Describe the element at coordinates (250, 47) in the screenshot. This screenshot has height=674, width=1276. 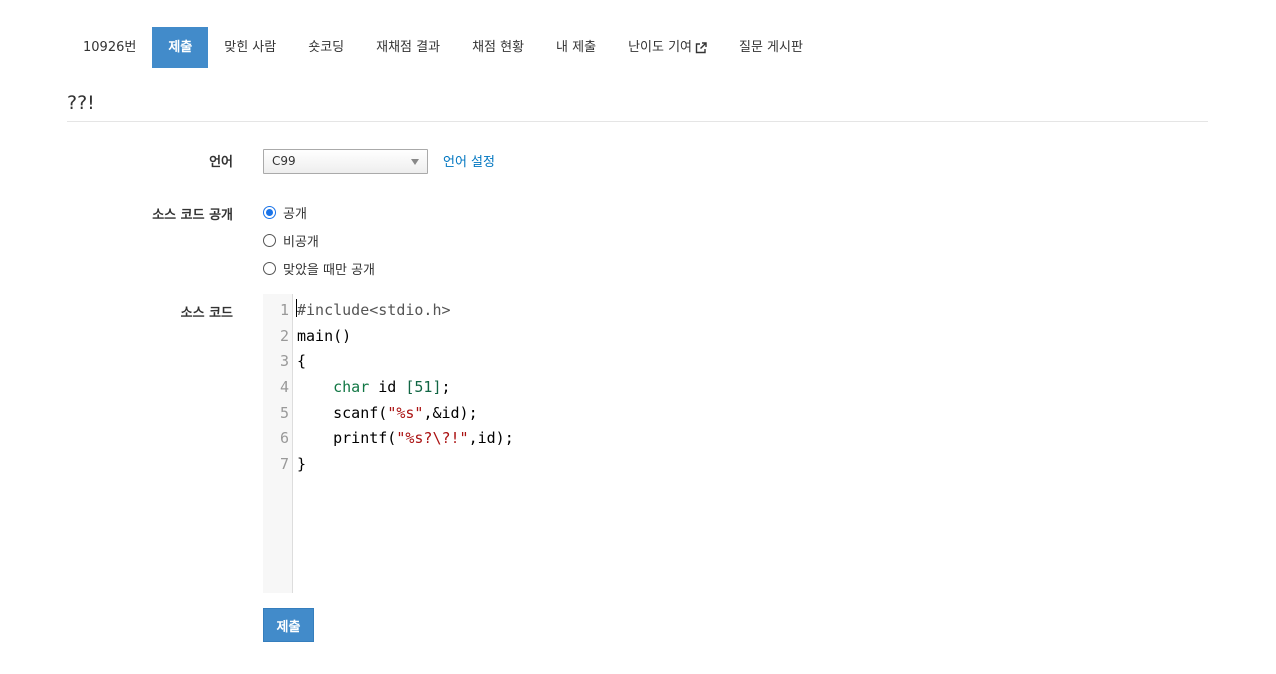
I see `tab-accepted-users: 맞힌 사람` at that location.